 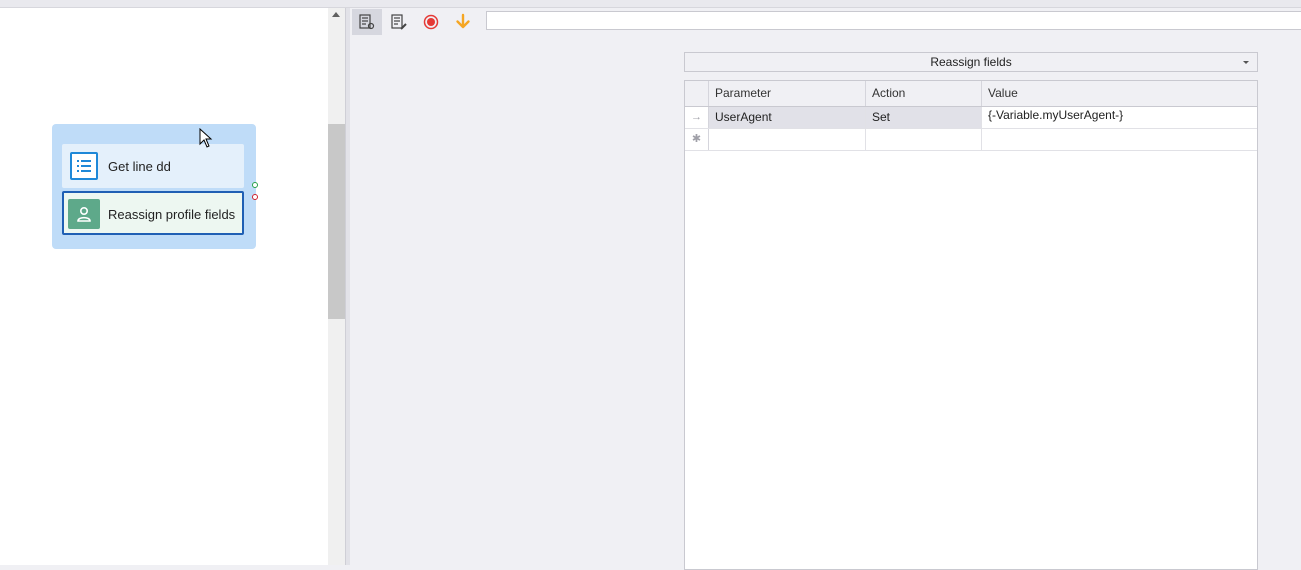 I want to click on table-row: → UserAgent Set {-Variable.myUserAgent-}, so click(x=971, y=118).